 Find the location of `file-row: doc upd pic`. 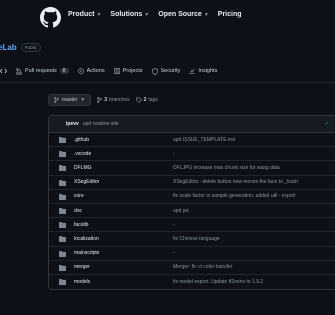

file-row: doc upd pic is located at coordinates (192, 211).